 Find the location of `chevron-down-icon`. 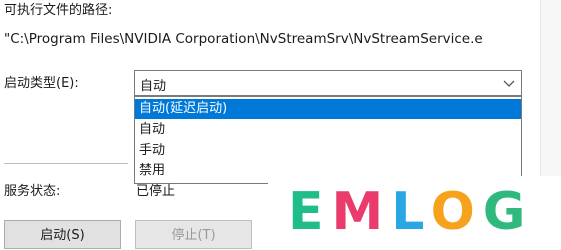

chevron-down-icon is located at coordinates (509, 83).